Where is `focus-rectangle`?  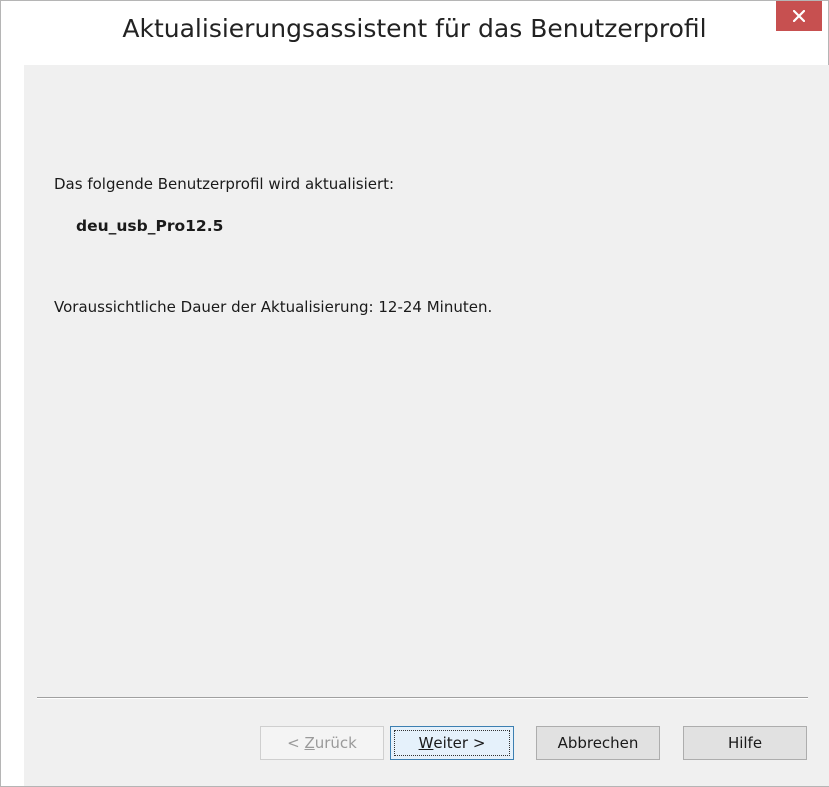 focus-rectangle is located at coordinates (452, 743).